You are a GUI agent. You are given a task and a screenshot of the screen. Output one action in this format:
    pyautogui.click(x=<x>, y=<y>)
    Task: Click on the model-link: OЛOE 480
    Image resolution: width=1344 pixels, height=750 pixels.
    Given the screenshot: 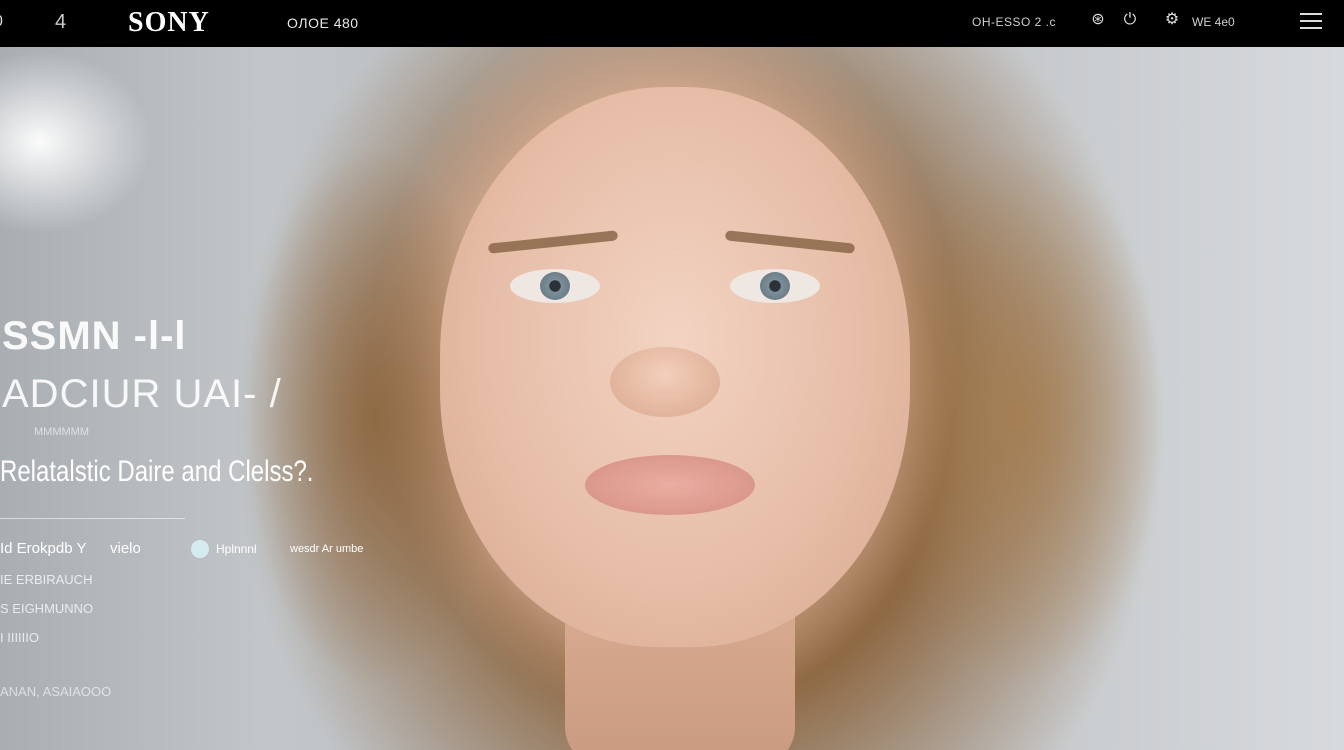 What is the action you would take?
    pyautogui.click(x=323, y=23)
    